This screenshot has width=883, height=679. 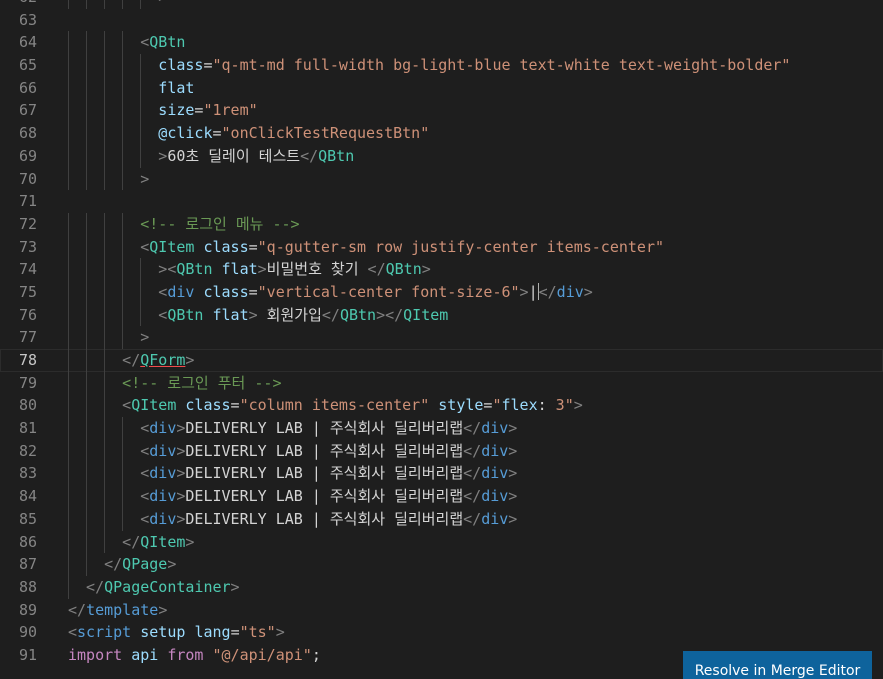 What do you see at coordinates (441, 43) in the screenshot?
I see `code-line: 64 <QBtn` at bounding box center [441, 43].